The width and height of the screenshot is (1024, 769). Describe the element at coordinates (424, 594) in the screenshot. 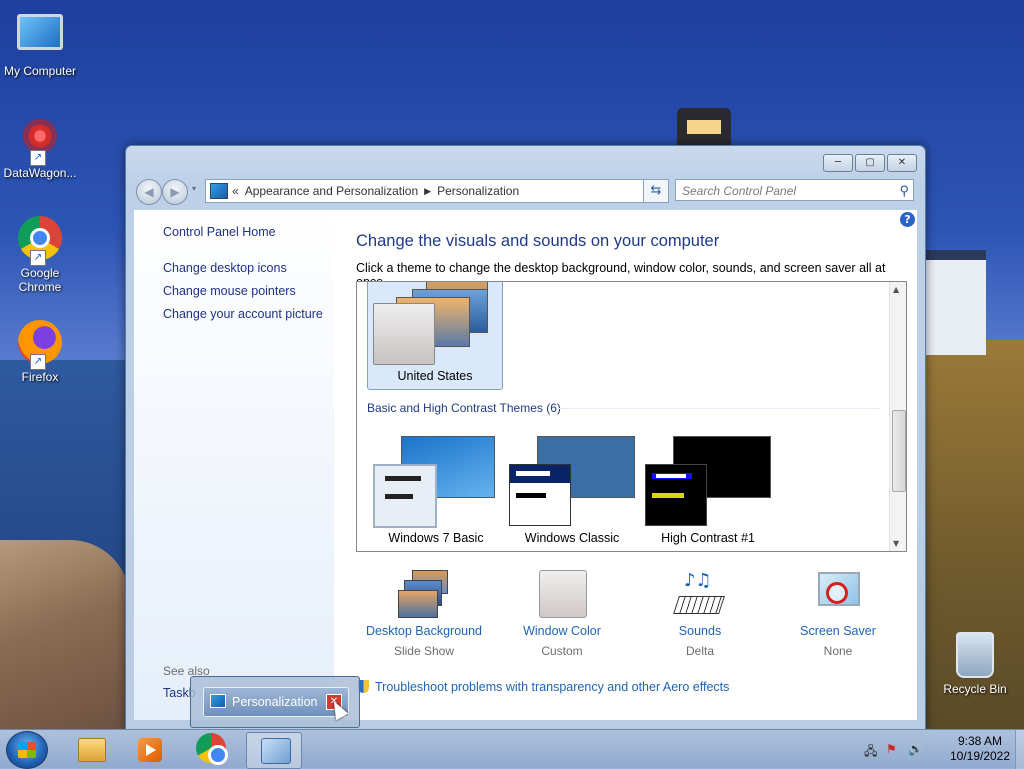

I see `desktop-background-icon` at that location.